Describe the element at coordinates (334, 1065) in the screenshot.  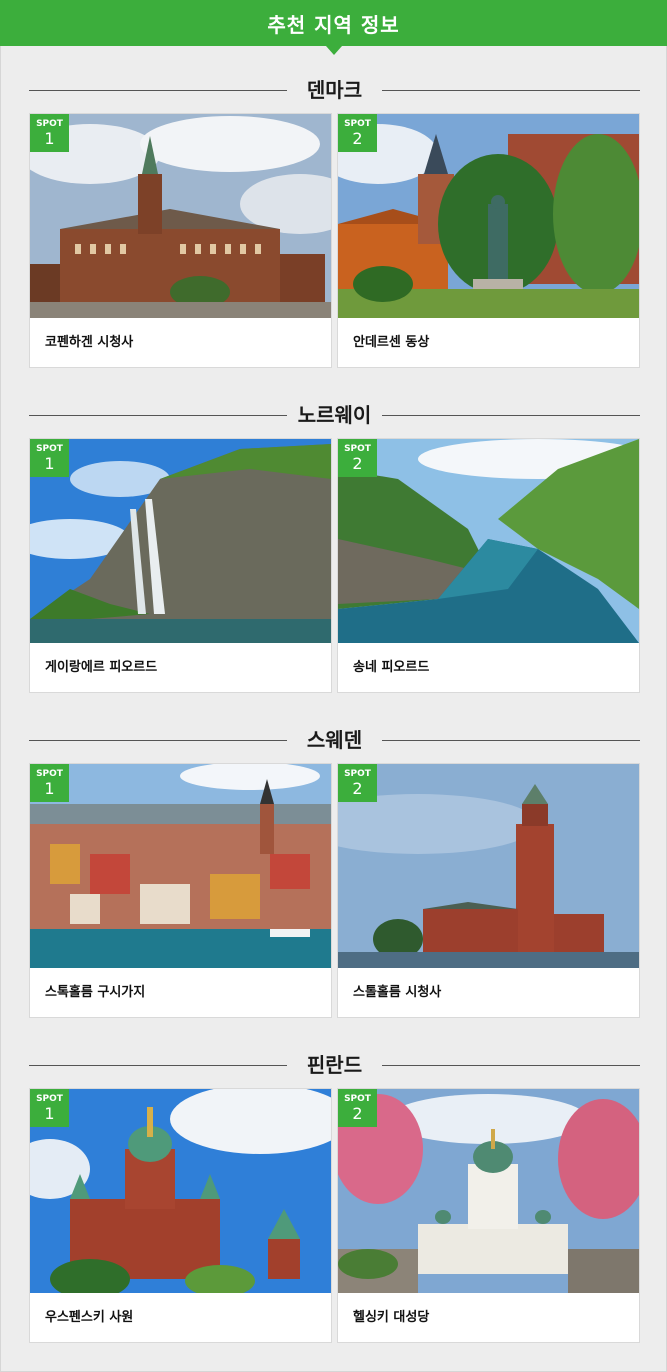
I see `section-heading: 핀란드` at that location.